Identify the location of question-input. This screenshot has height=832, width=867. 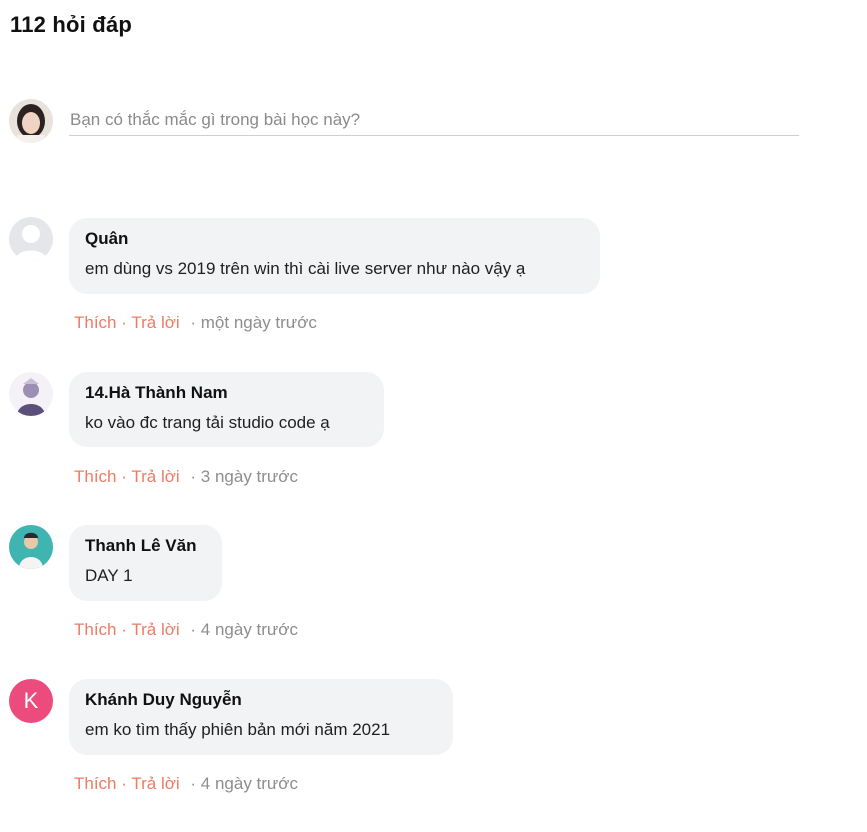
(434, 120).